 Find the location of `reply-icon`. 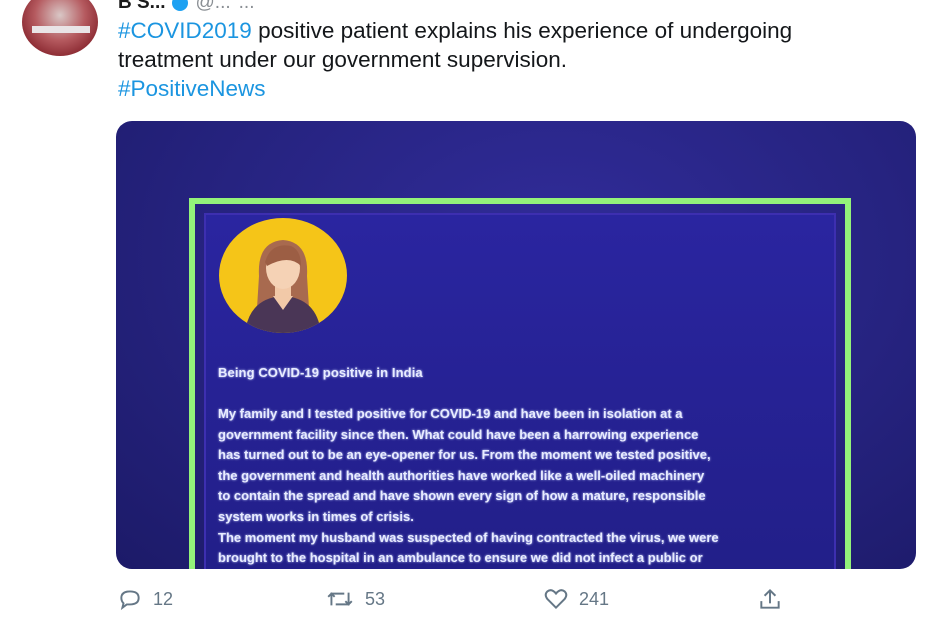

reply-icon is located at coordinates (130, 600).